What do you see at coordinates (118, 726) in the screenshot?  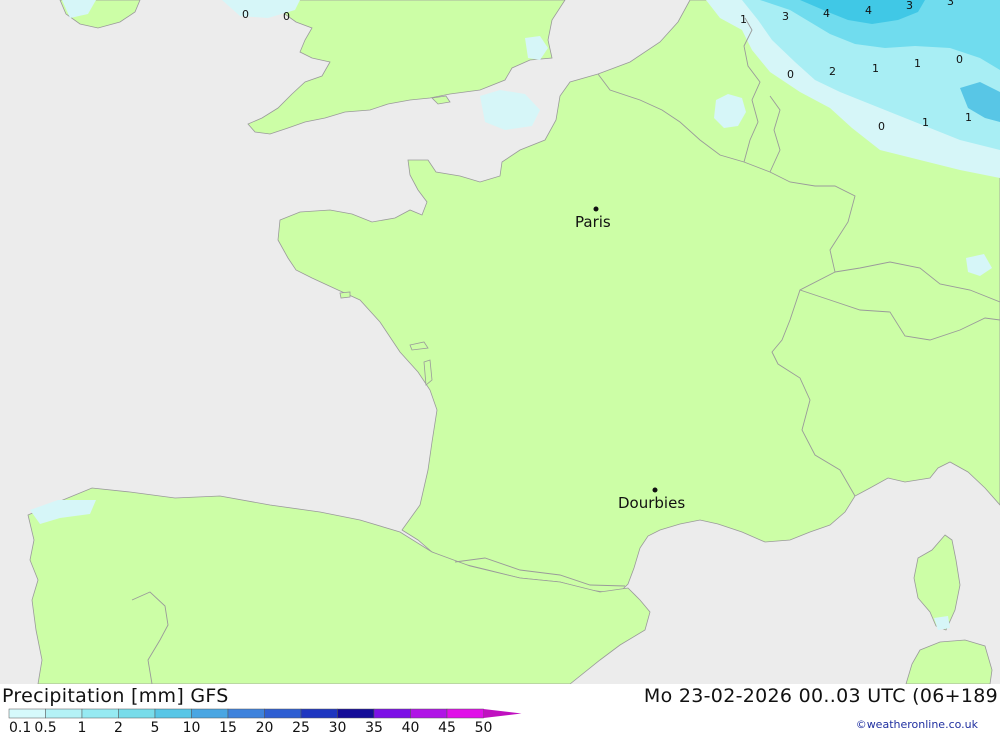 I see `legend-label: 2` at bounding box center [118, 726].